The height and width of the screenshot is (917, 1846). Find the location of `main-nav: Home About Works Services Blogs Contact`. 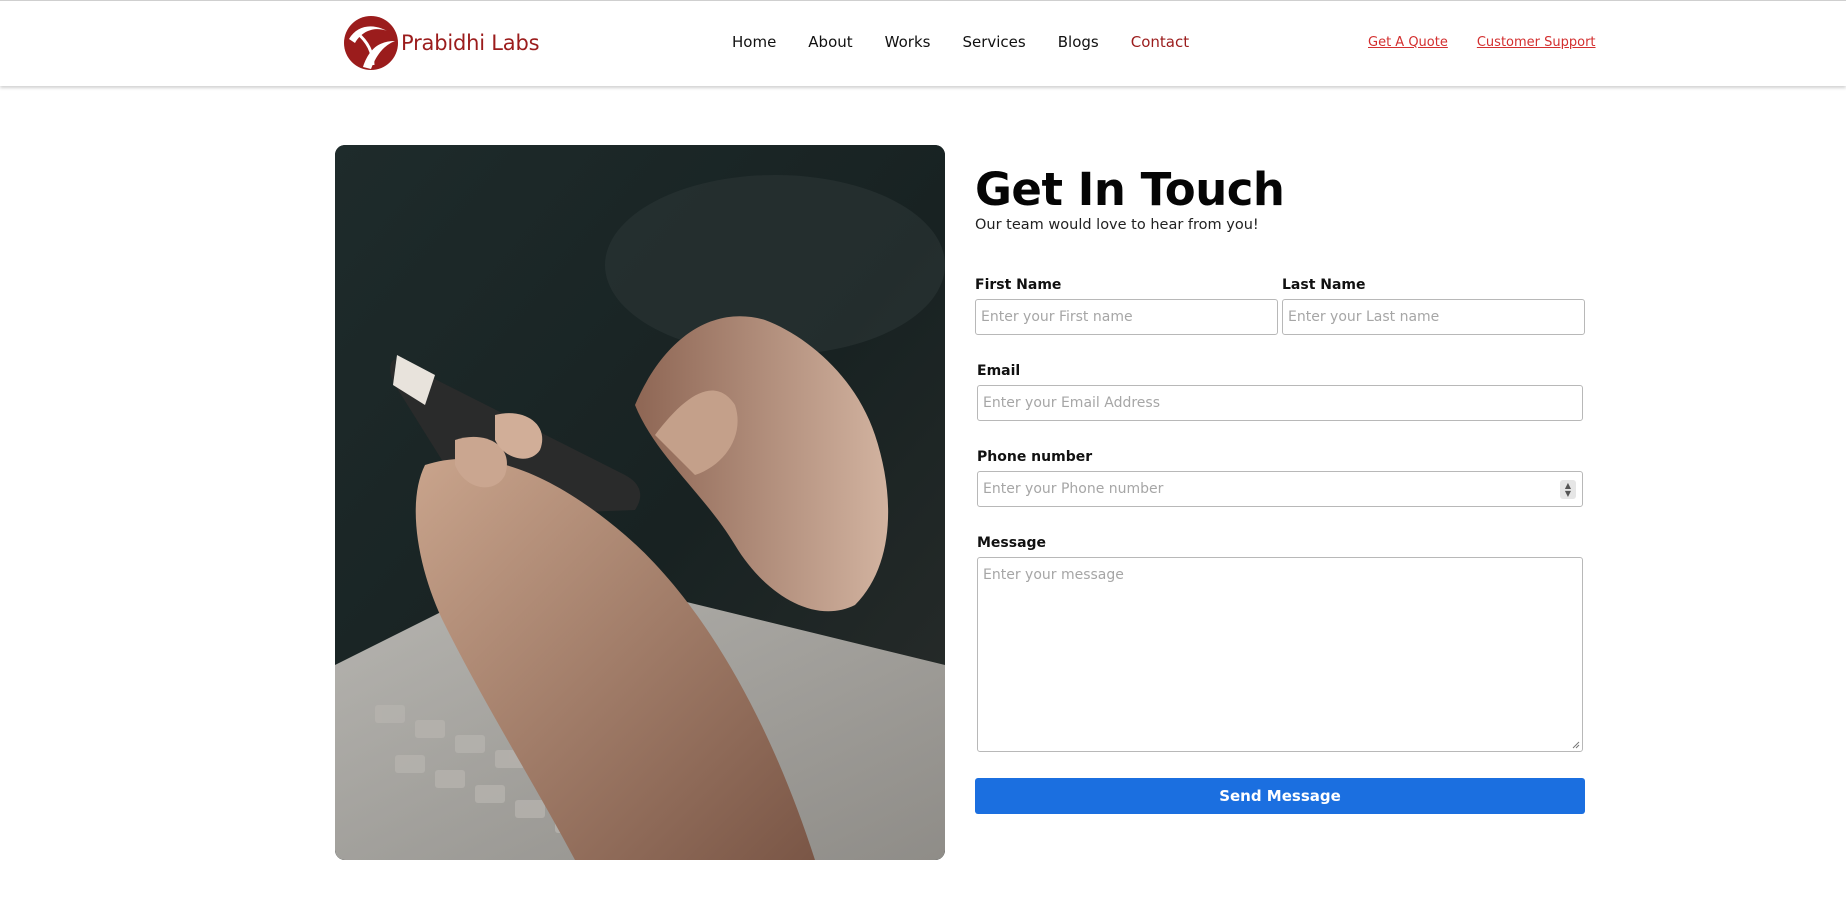

main-nav: Home About Works Services Blogs Contact is located at coordinates (976, 42).